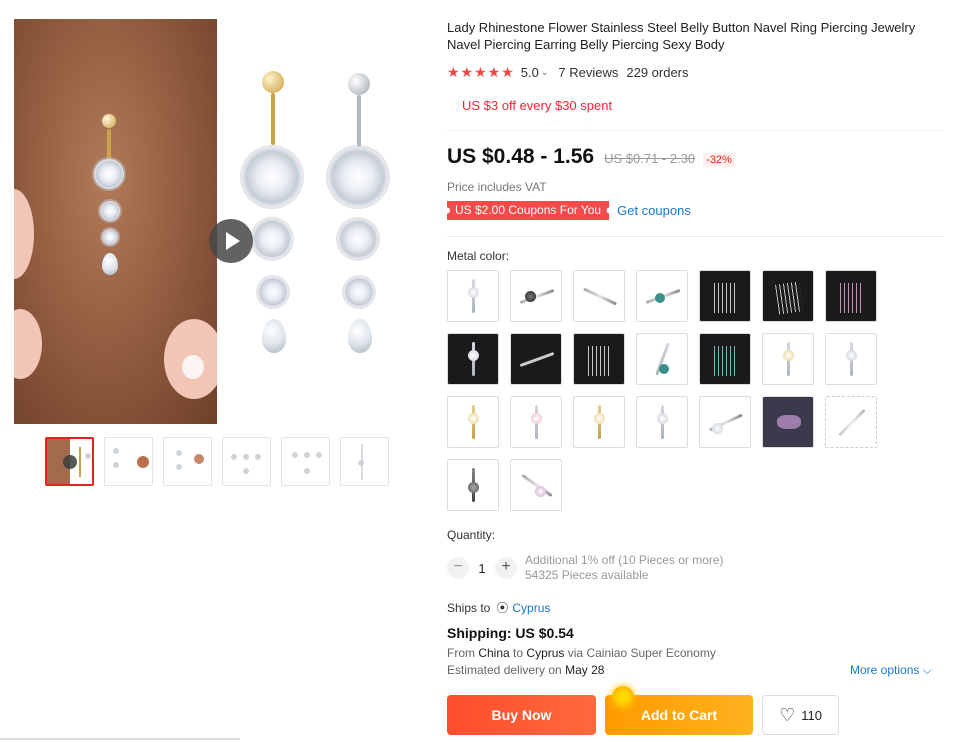 This screenshot has height=742, width=973. Describe the element at coordinates (624, 560) in the screenshot. I see `bulk-discount-note: Additional 1% off (10 Pieces or more)` at that location.